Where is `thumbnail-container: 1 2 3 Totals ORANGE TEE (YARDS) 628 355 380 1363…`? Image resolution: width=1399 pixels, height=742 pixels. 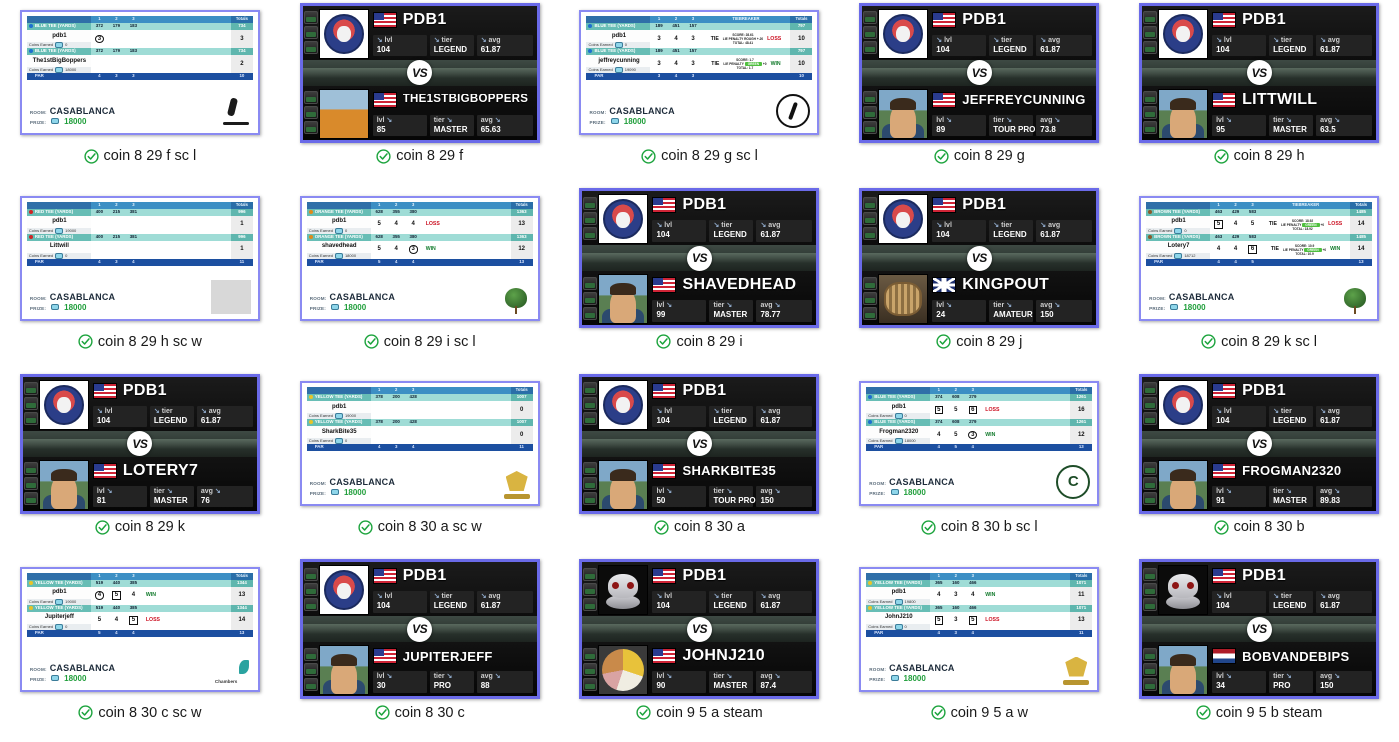 thumbnail-container: 1 2 3 Totals ORANGE TEE (YARDS) 628 355 380 1363… is located at coordinates (420, 258).